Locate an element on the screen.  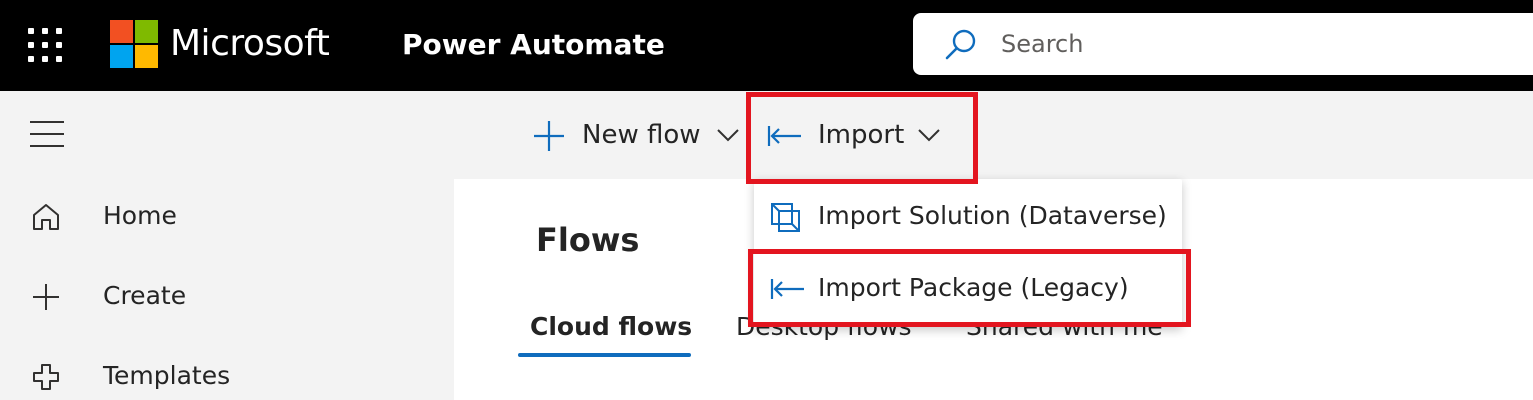
app-launcher-icon is located at coordinates (45, 45).